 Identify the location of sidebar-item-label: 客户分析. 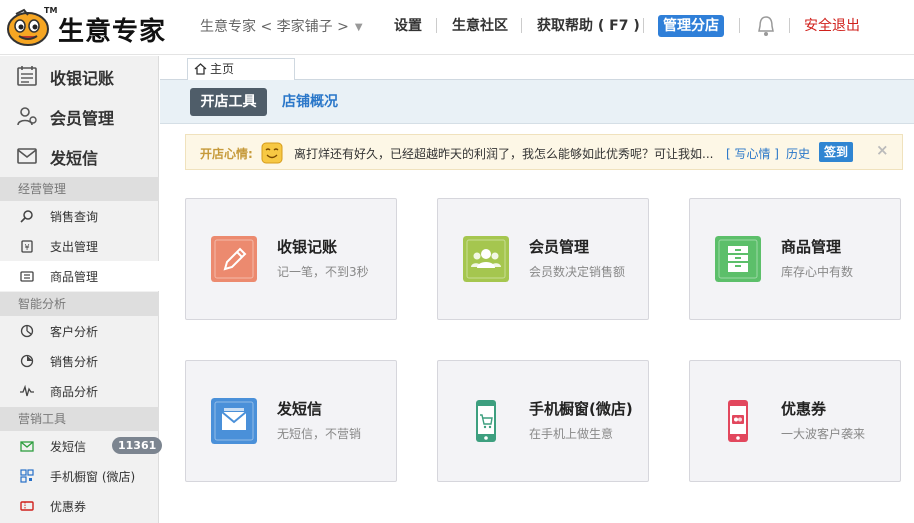
(74, 332).